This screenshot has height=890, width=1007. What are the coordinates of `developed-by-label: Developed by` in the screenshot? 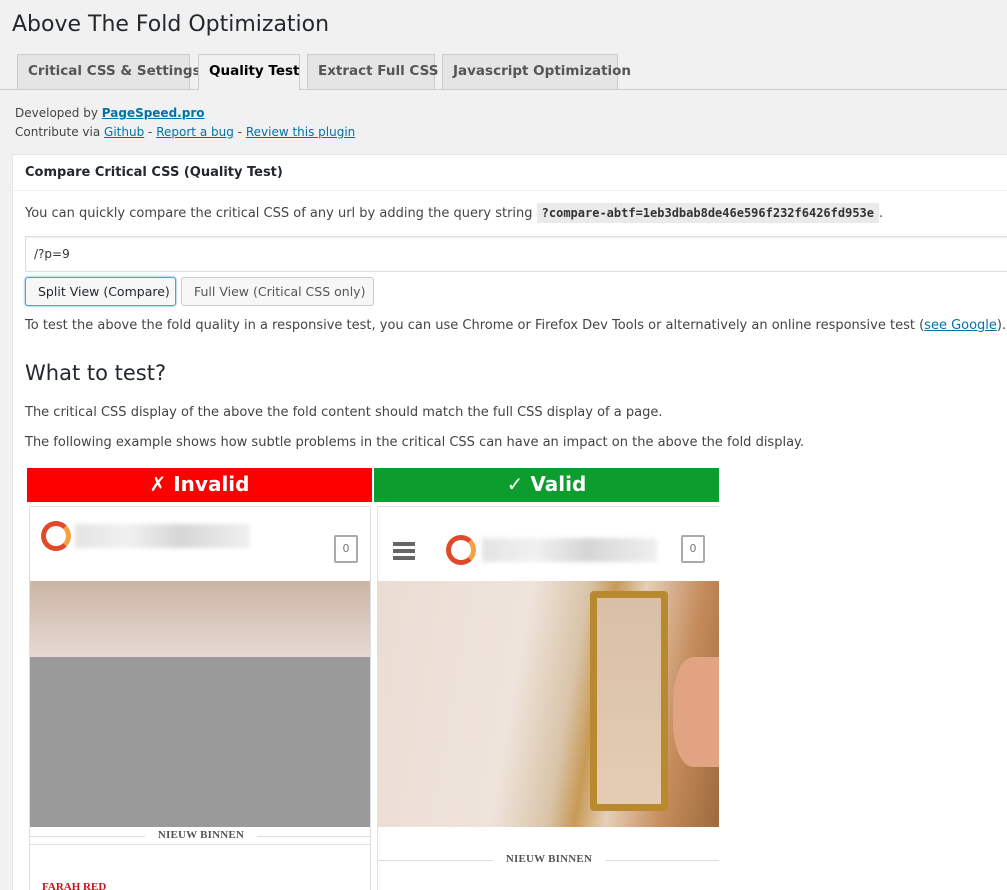 It's located at (56, 113).